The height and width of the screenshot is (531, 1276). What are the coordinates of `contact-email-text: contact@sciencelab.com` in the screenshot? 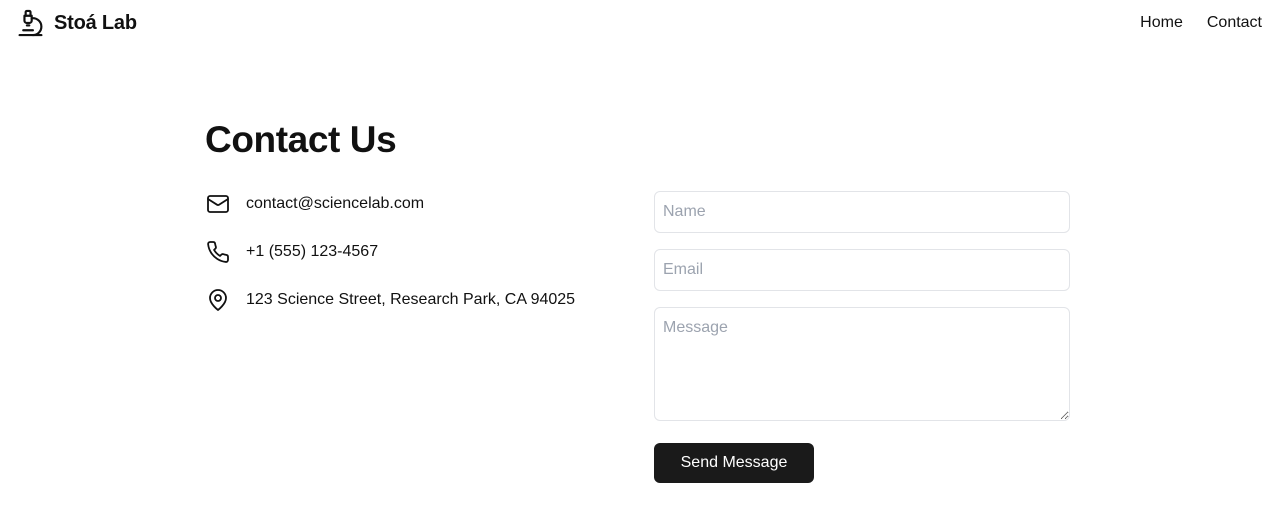 It's located at (335, 203).